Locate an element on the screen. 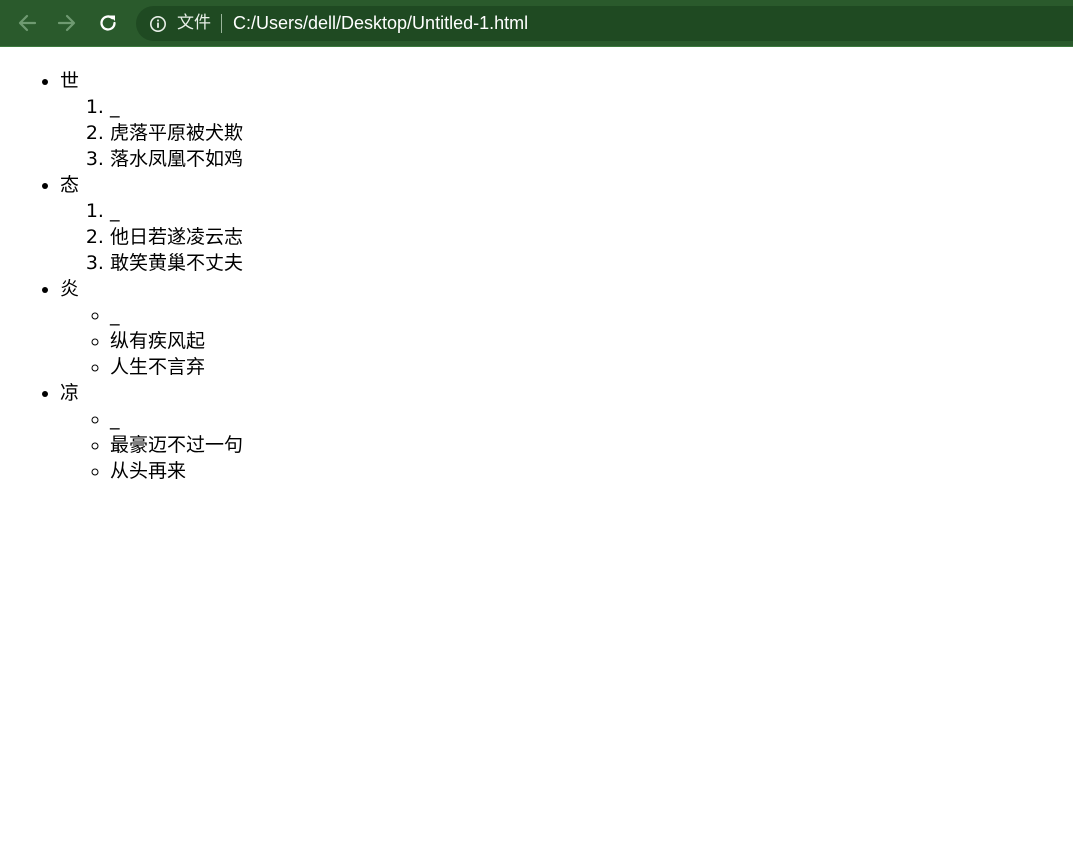 The image size is (1073, 864). address-bar: 文件 C:/Users/dell/Desktop/Untitled-1.html is located at coordinates (604, 23).